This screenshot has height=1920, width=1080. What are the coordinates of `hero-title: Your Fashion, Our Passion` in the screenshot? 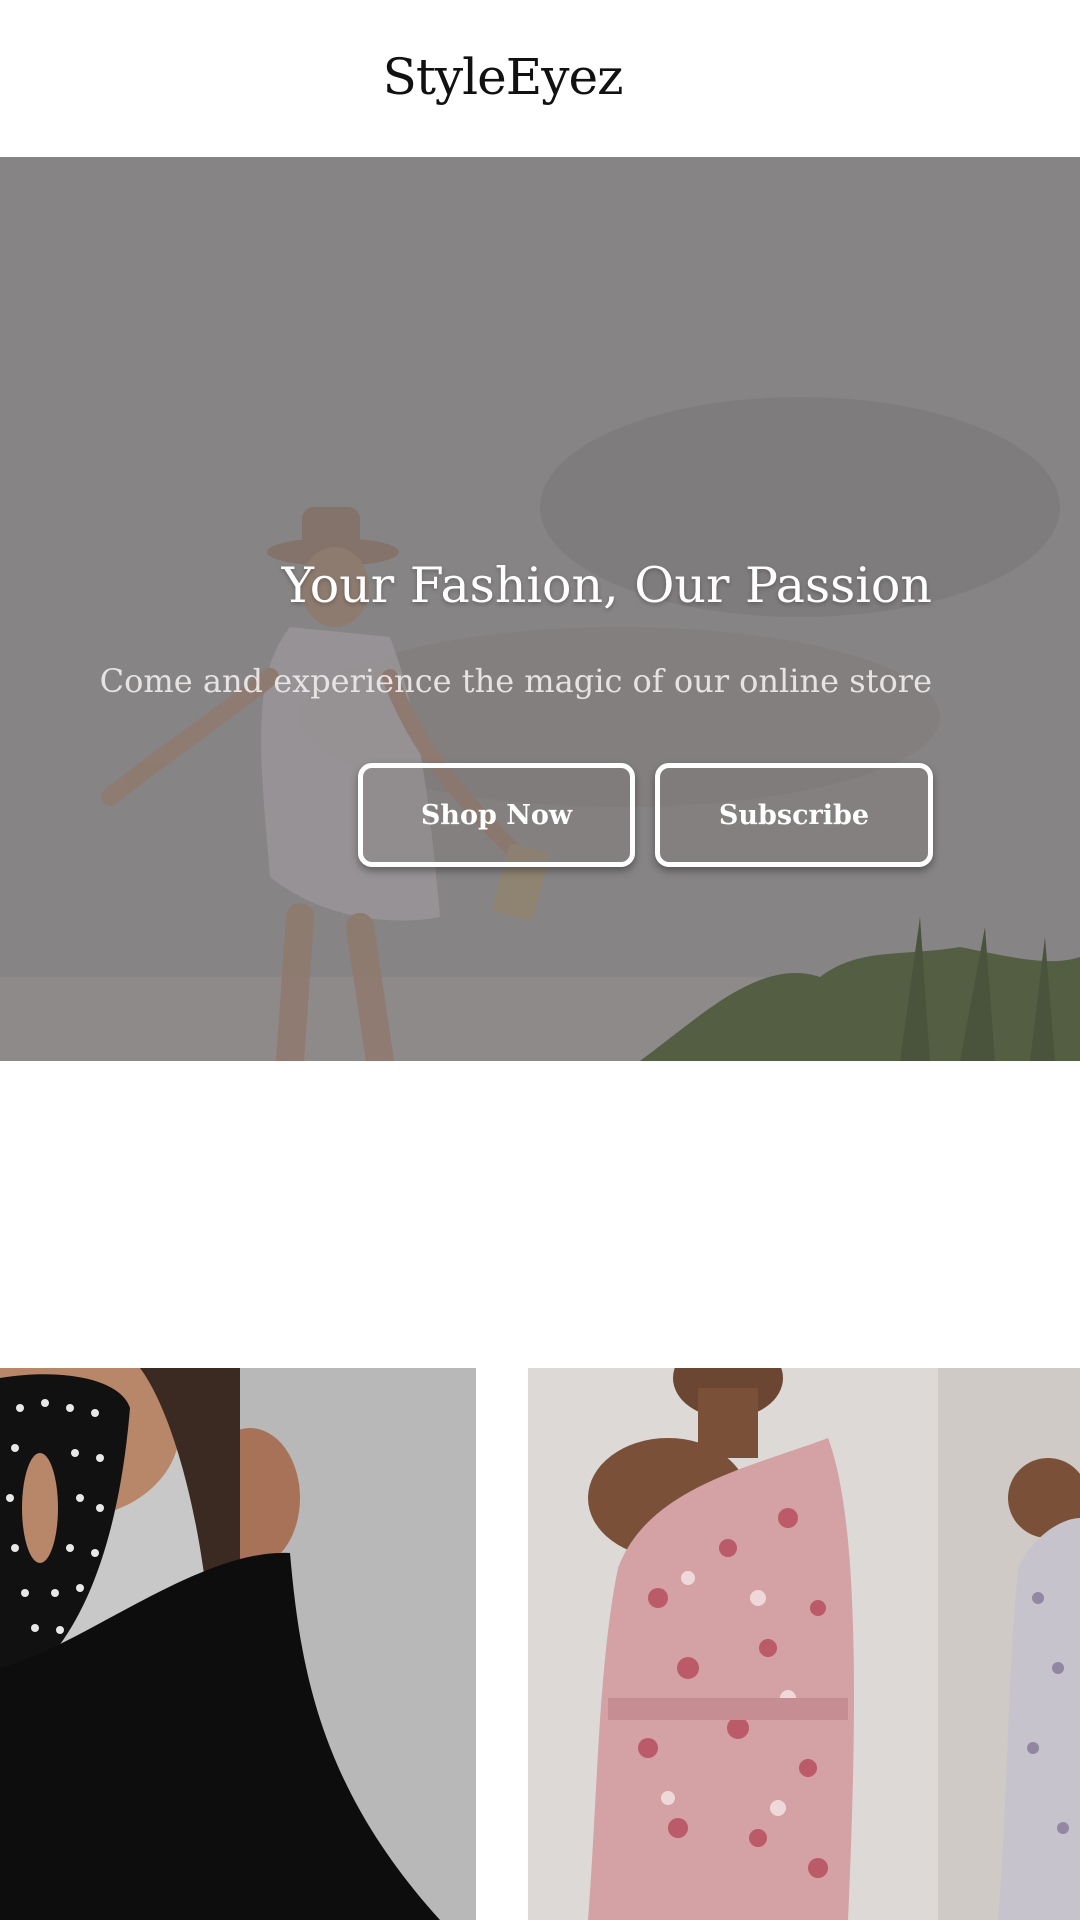 It's located at (606, 585).